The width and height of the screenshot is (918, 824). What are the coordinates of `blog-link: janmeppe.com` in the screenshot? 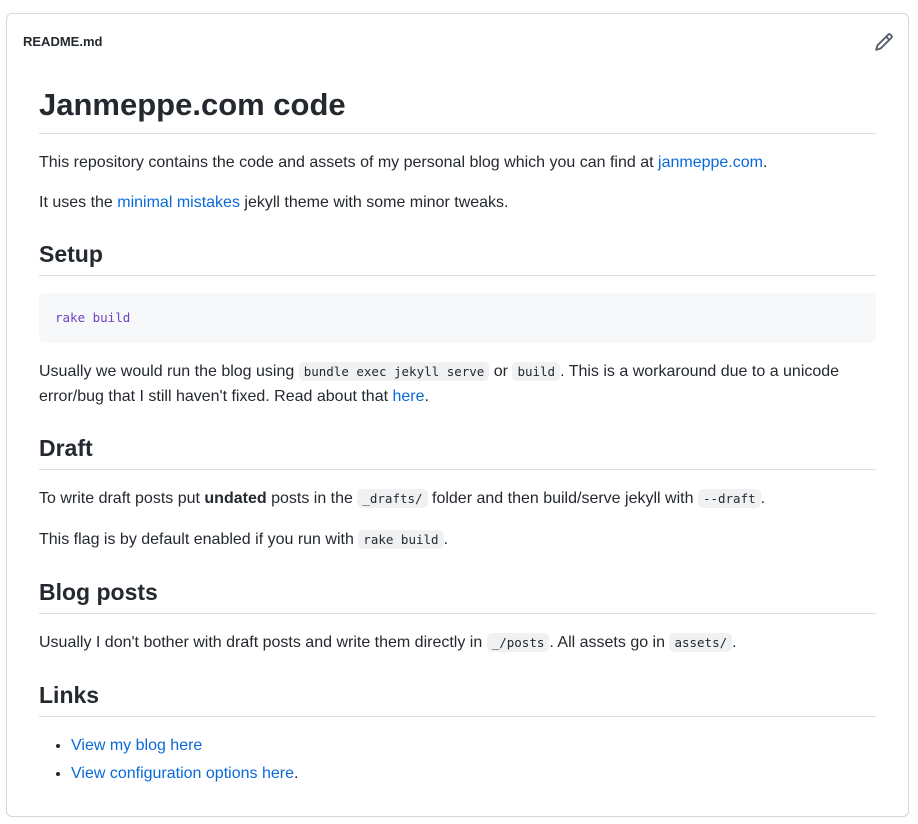 It's located at (710, 162).